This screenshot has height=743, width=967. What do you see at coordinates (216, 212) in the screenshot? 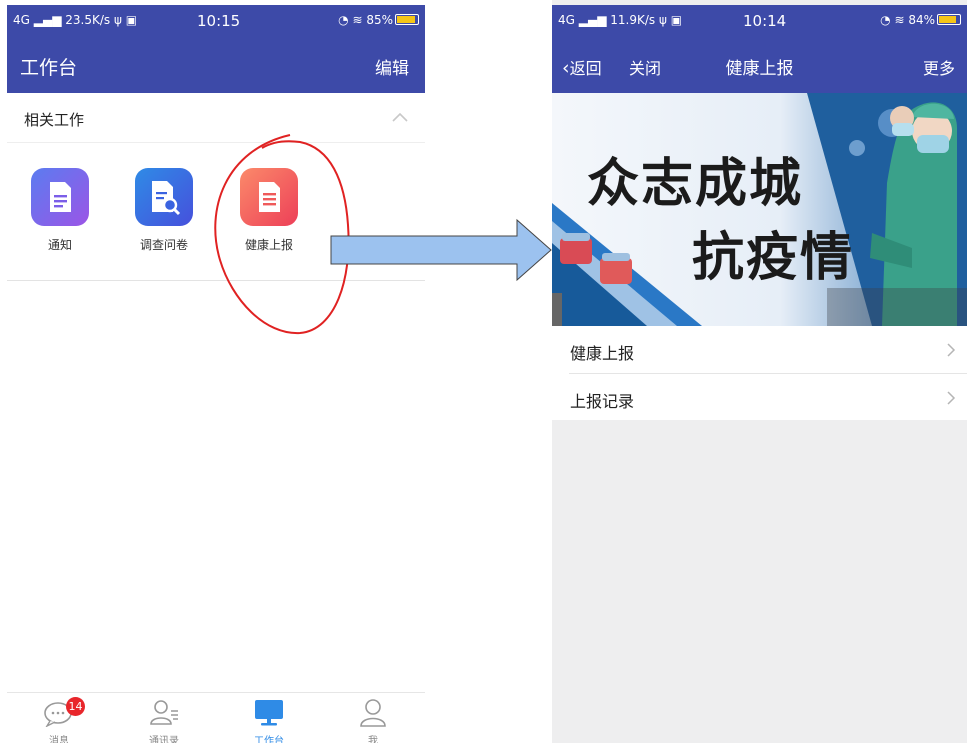
I see `app-grid: 通知 调查问卷 健康上报` at bounding box center [216, 212].